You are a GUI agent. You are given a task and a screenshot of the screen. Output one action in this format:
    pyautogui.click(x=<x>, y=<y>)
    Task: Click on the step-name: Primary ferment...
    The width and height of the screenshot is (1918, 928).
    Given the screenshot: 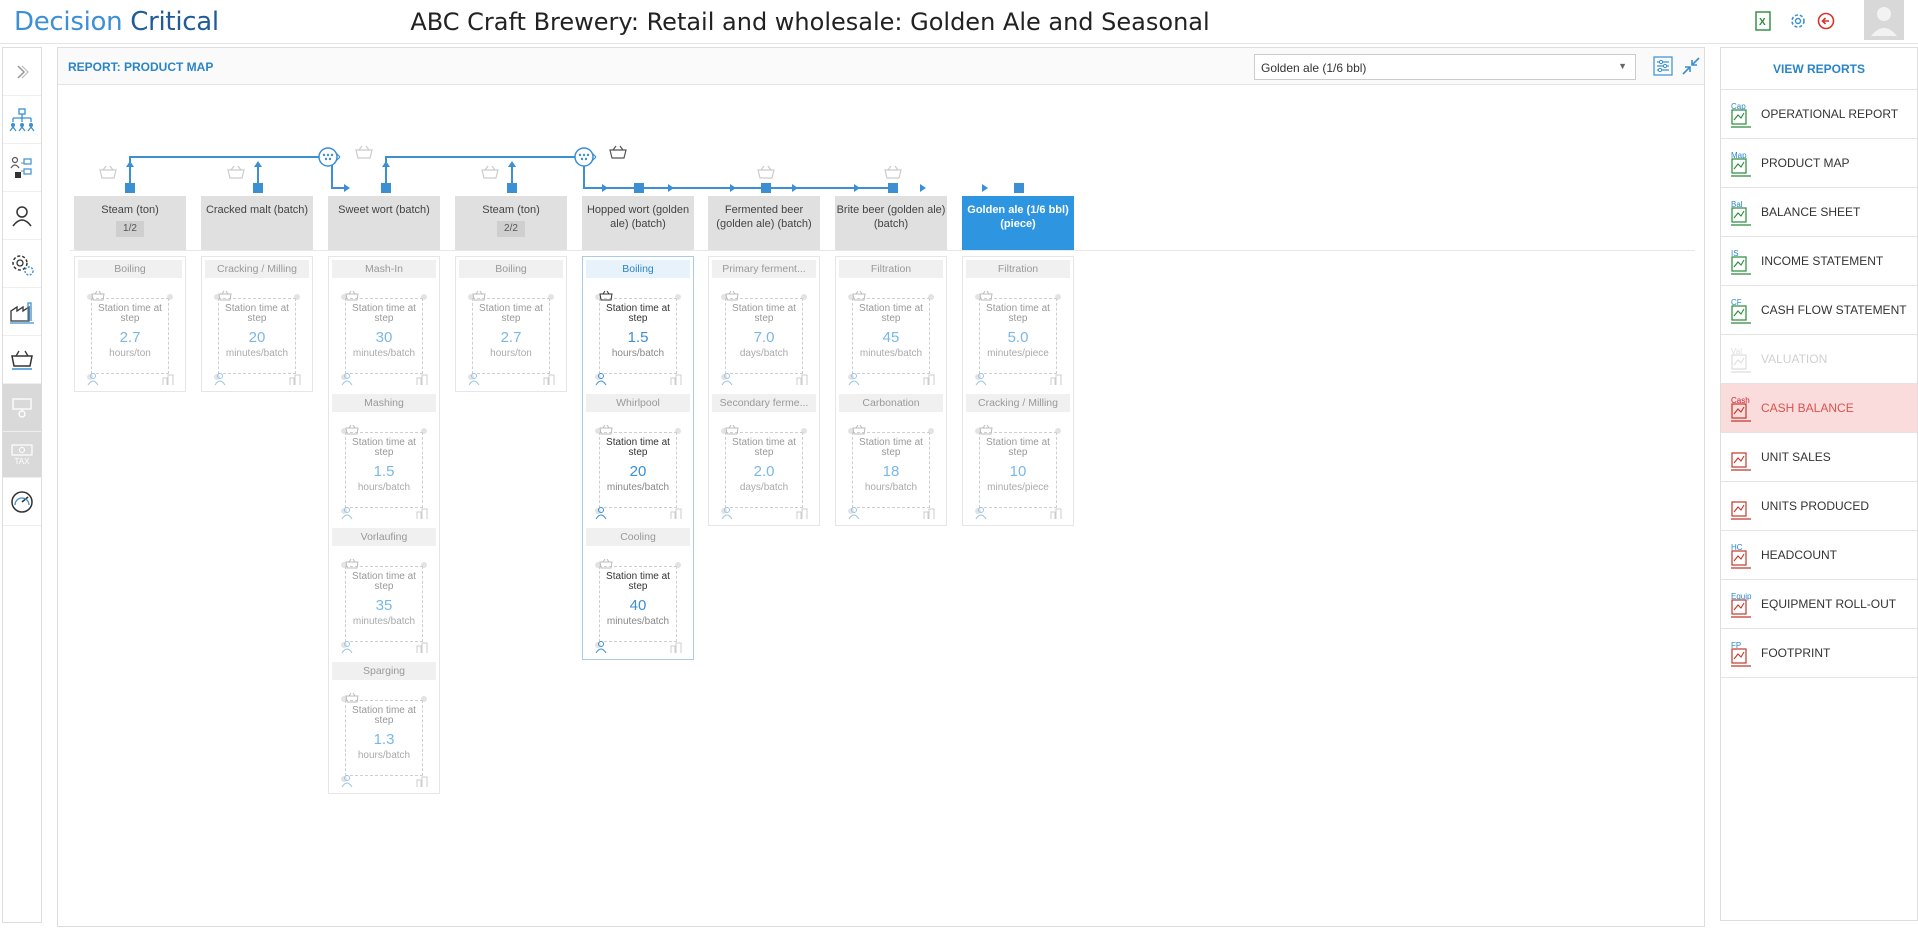 What is the action you would take?
    pyautogui.click(x=764, y=269)
    